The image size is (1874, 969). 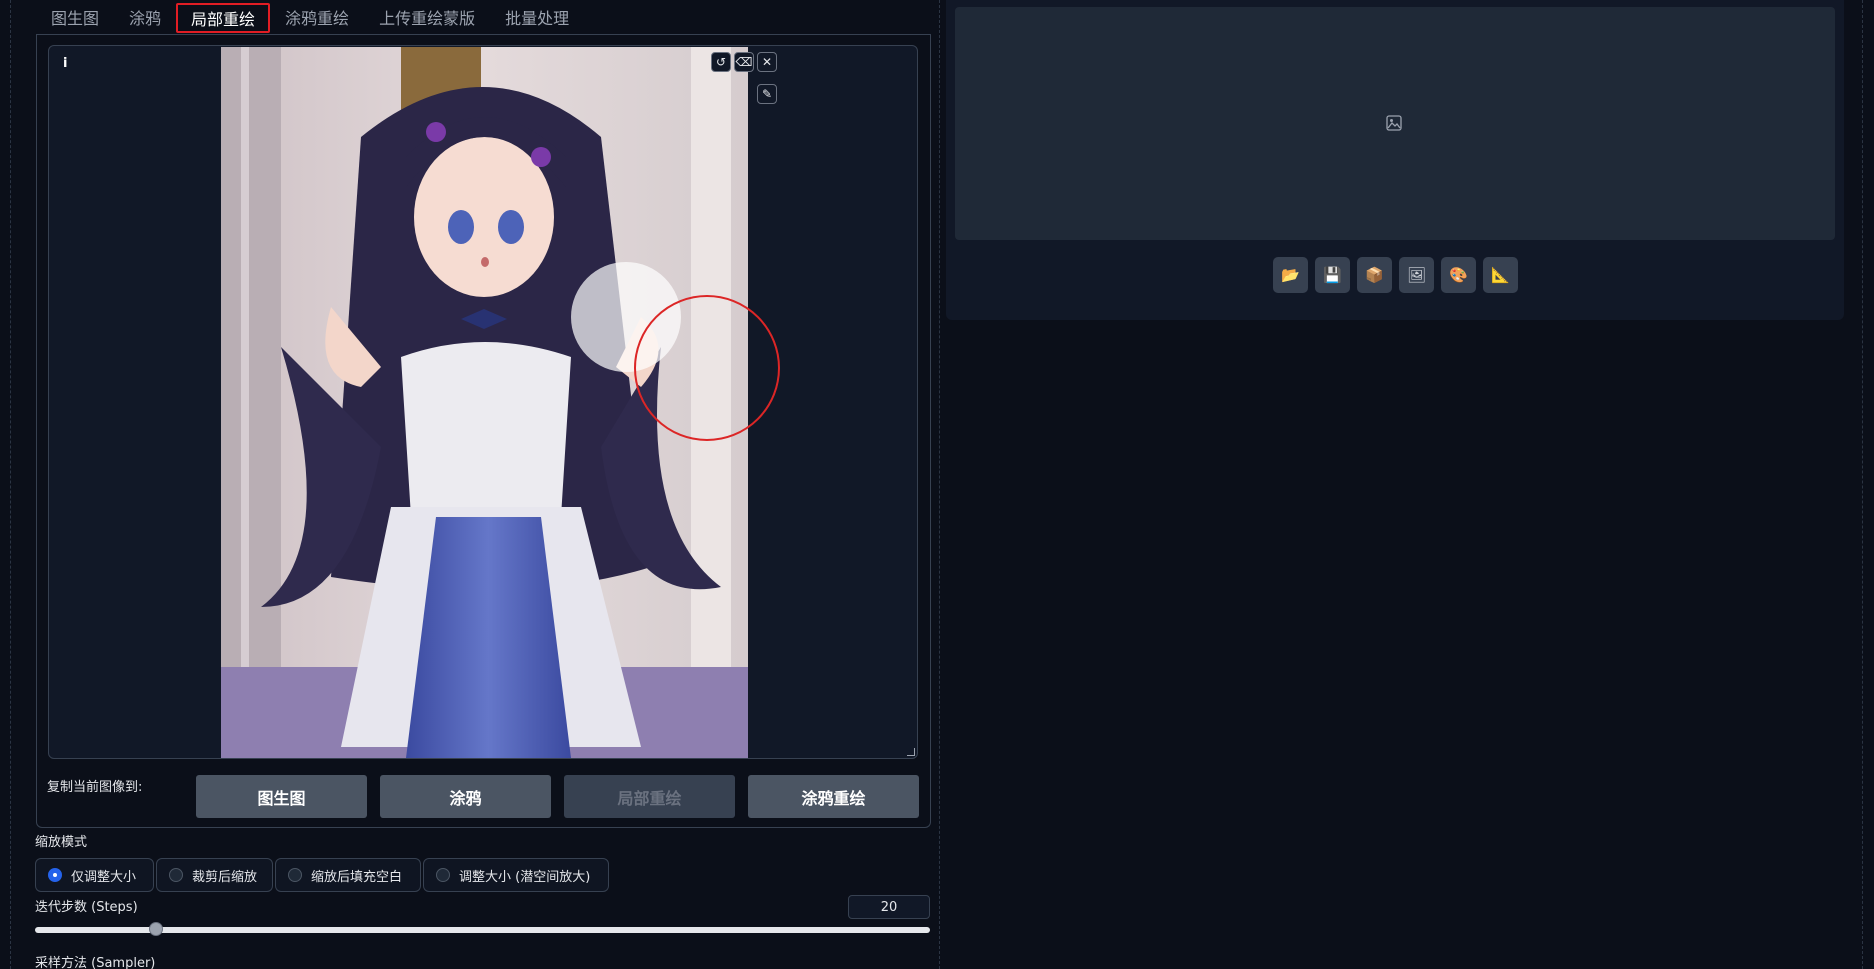 I want to click on tab-inpaint: 局部重绘, so click(x=223, y=18).